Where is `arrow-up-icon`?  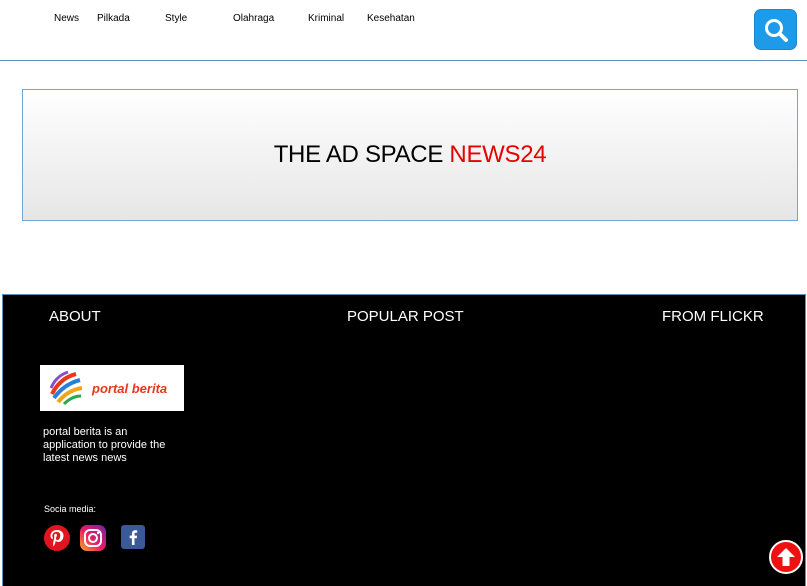 arrow-up-icon is located at coordinates (786, 557).